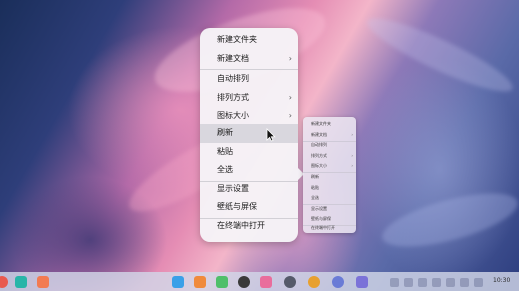 The height and width of the screenshot is (291, 519). What do you see at coordinates (266, 282) in the screenshot?
I see `photo-viewer-icon` at bounding box center [266, 282].